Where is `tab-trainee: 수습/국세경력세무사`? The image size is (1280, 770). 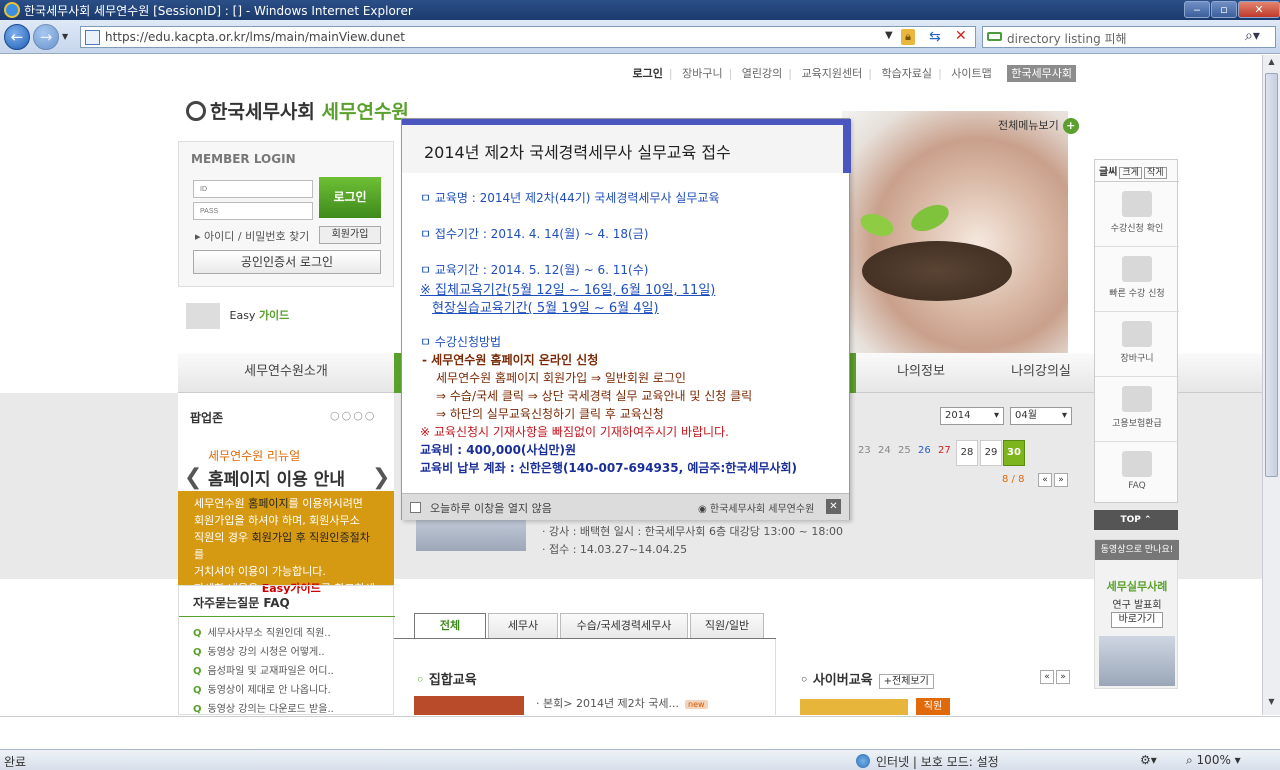
tab-trainee: 수습/국세경력세무사 is located at coordinates (624, 626).